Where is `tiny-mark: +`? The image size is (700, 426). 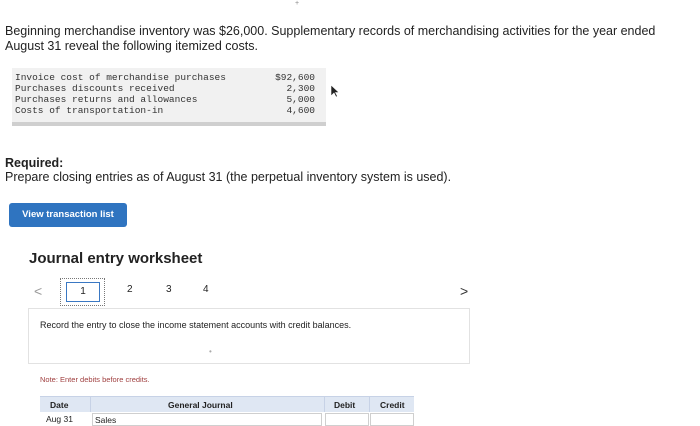 tiny-mark: + is located at coordinates (297, 3).